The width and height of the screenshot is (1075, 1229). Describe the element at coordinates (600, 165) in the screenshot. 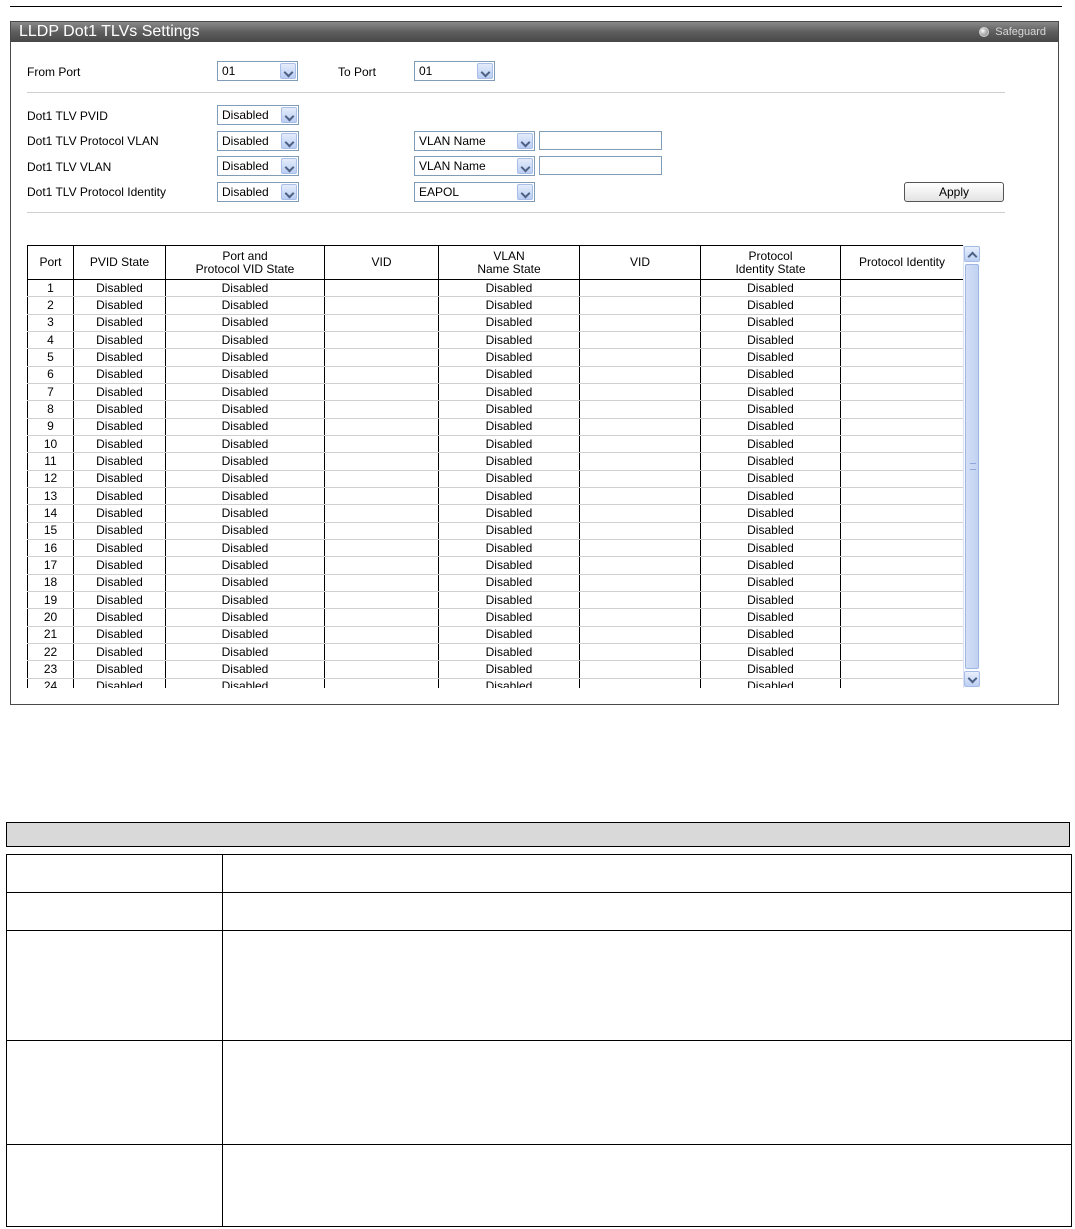

I see `vlan-text-input` at that location.